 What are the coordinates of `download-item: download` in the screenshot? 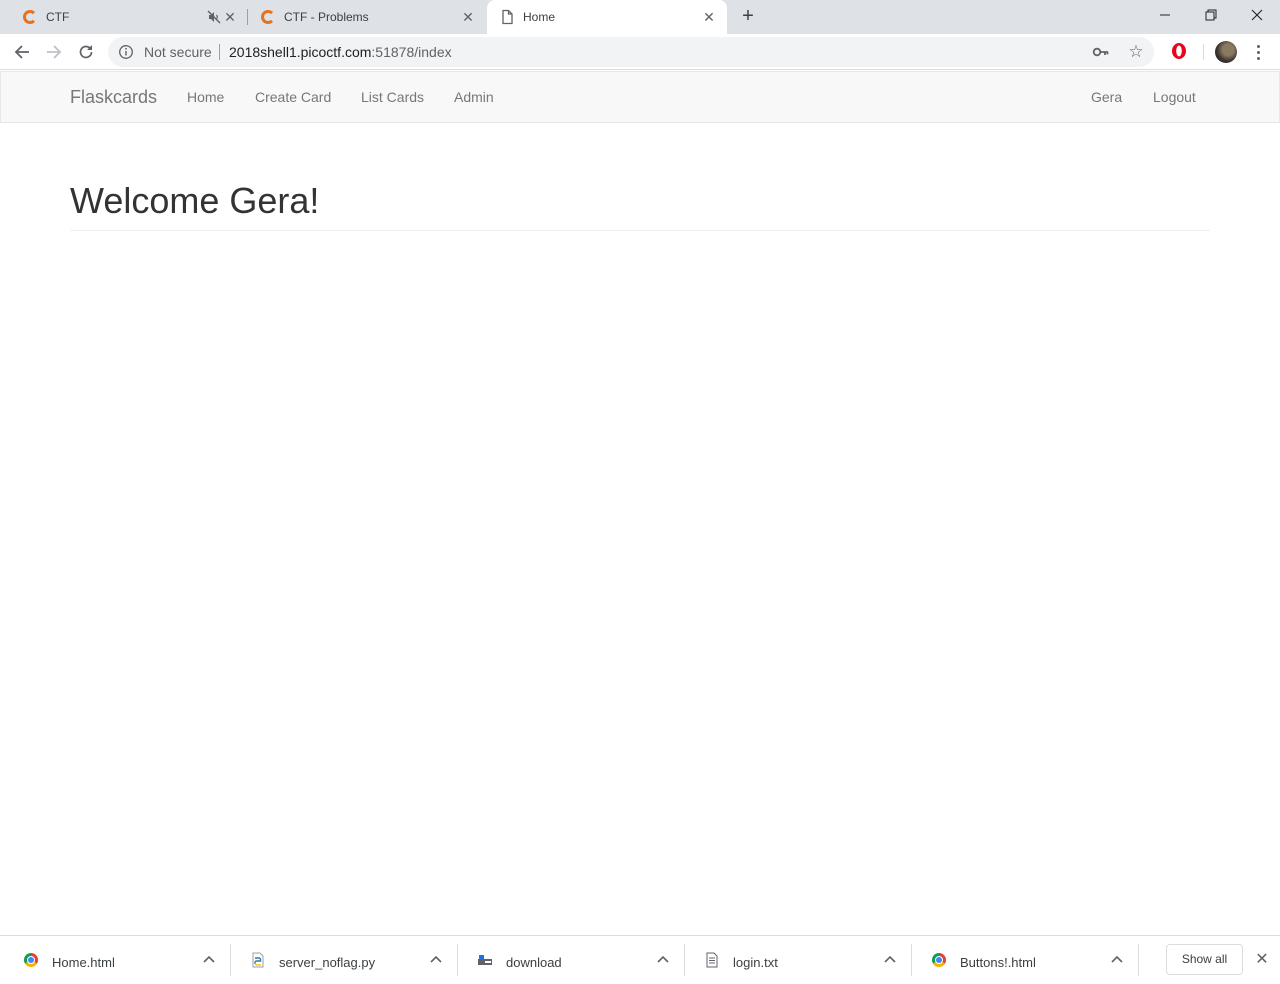 It's located at (571, 960).